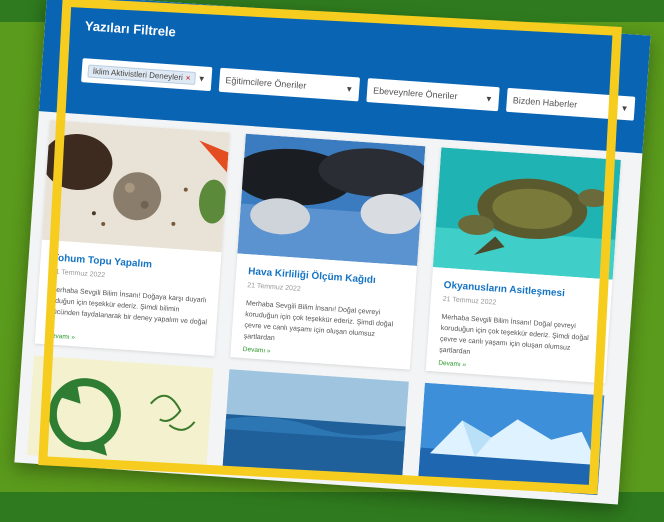  What do you see at coordinates (526, 213) in the screenshot?
I see `sea-turtle-image` at bounding box center [526, 213].